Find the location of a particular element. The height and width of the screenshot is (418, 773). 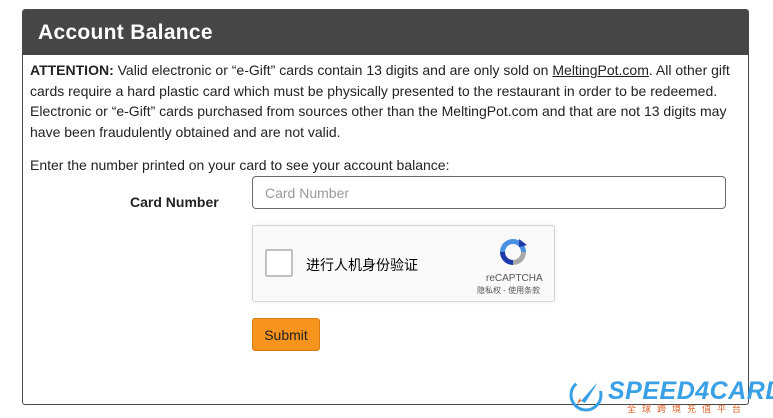

recaptcha-checkbox is located at coordinates (279, 263).